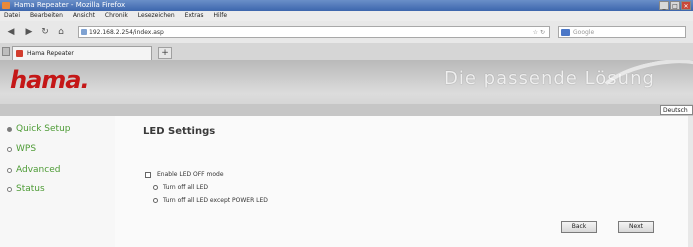  Describe the element at coordinates (690, 181) in the screenshot. I see `scrollbar` at that location.